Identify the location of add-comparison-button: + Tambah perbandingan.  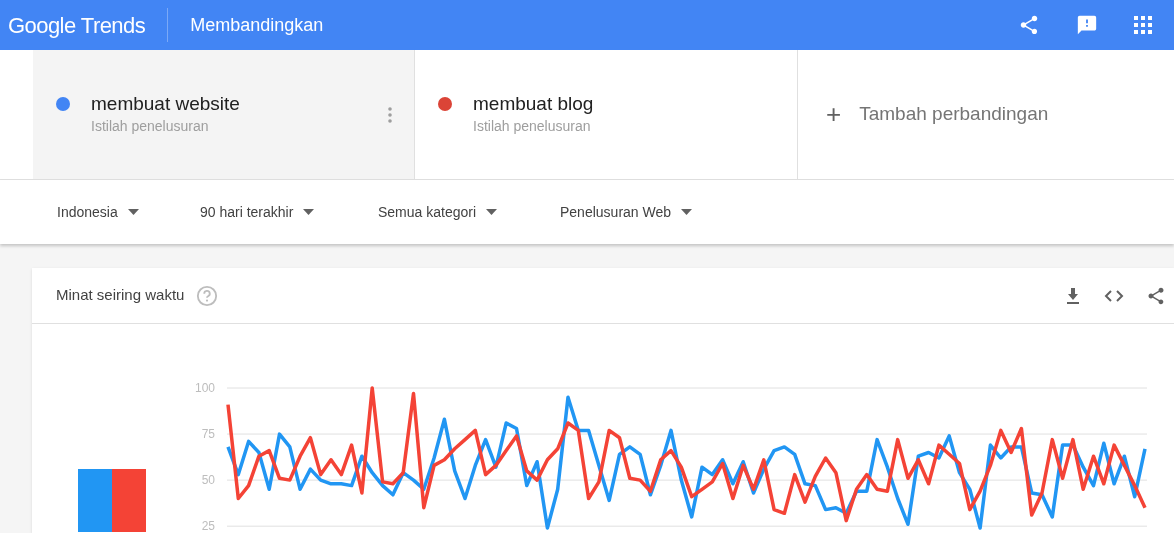
(986, 114).